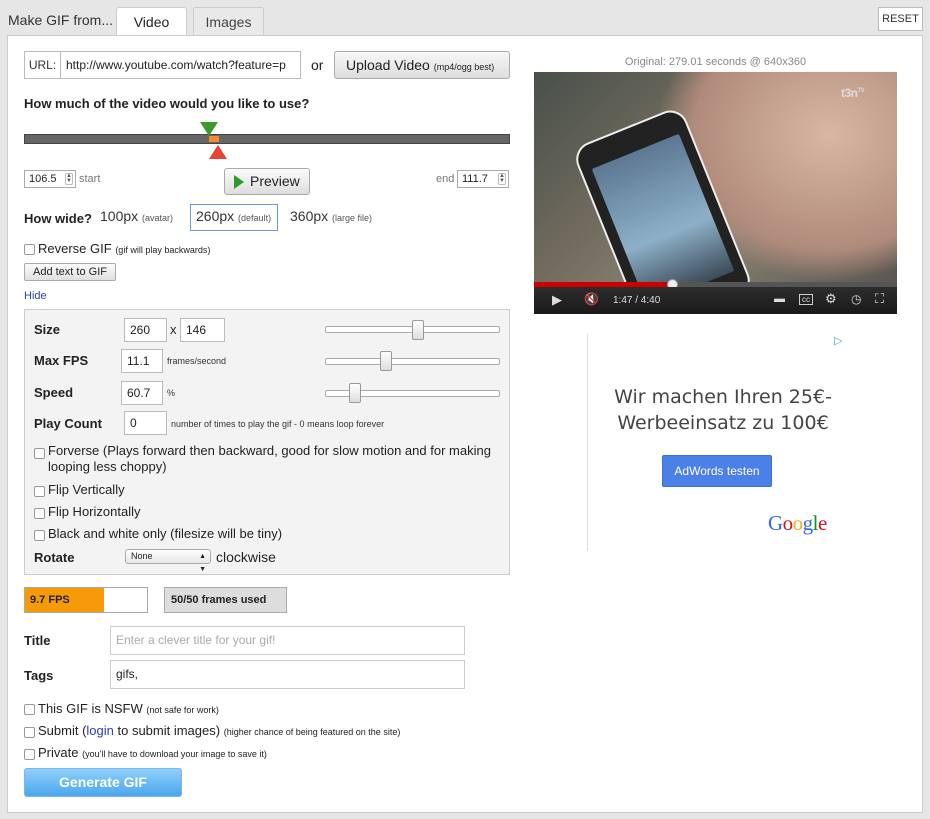  What do you see at coordinates (29, 732) in the screenshot?
I see `submit-checkbox` at bounding box center [29, 732].